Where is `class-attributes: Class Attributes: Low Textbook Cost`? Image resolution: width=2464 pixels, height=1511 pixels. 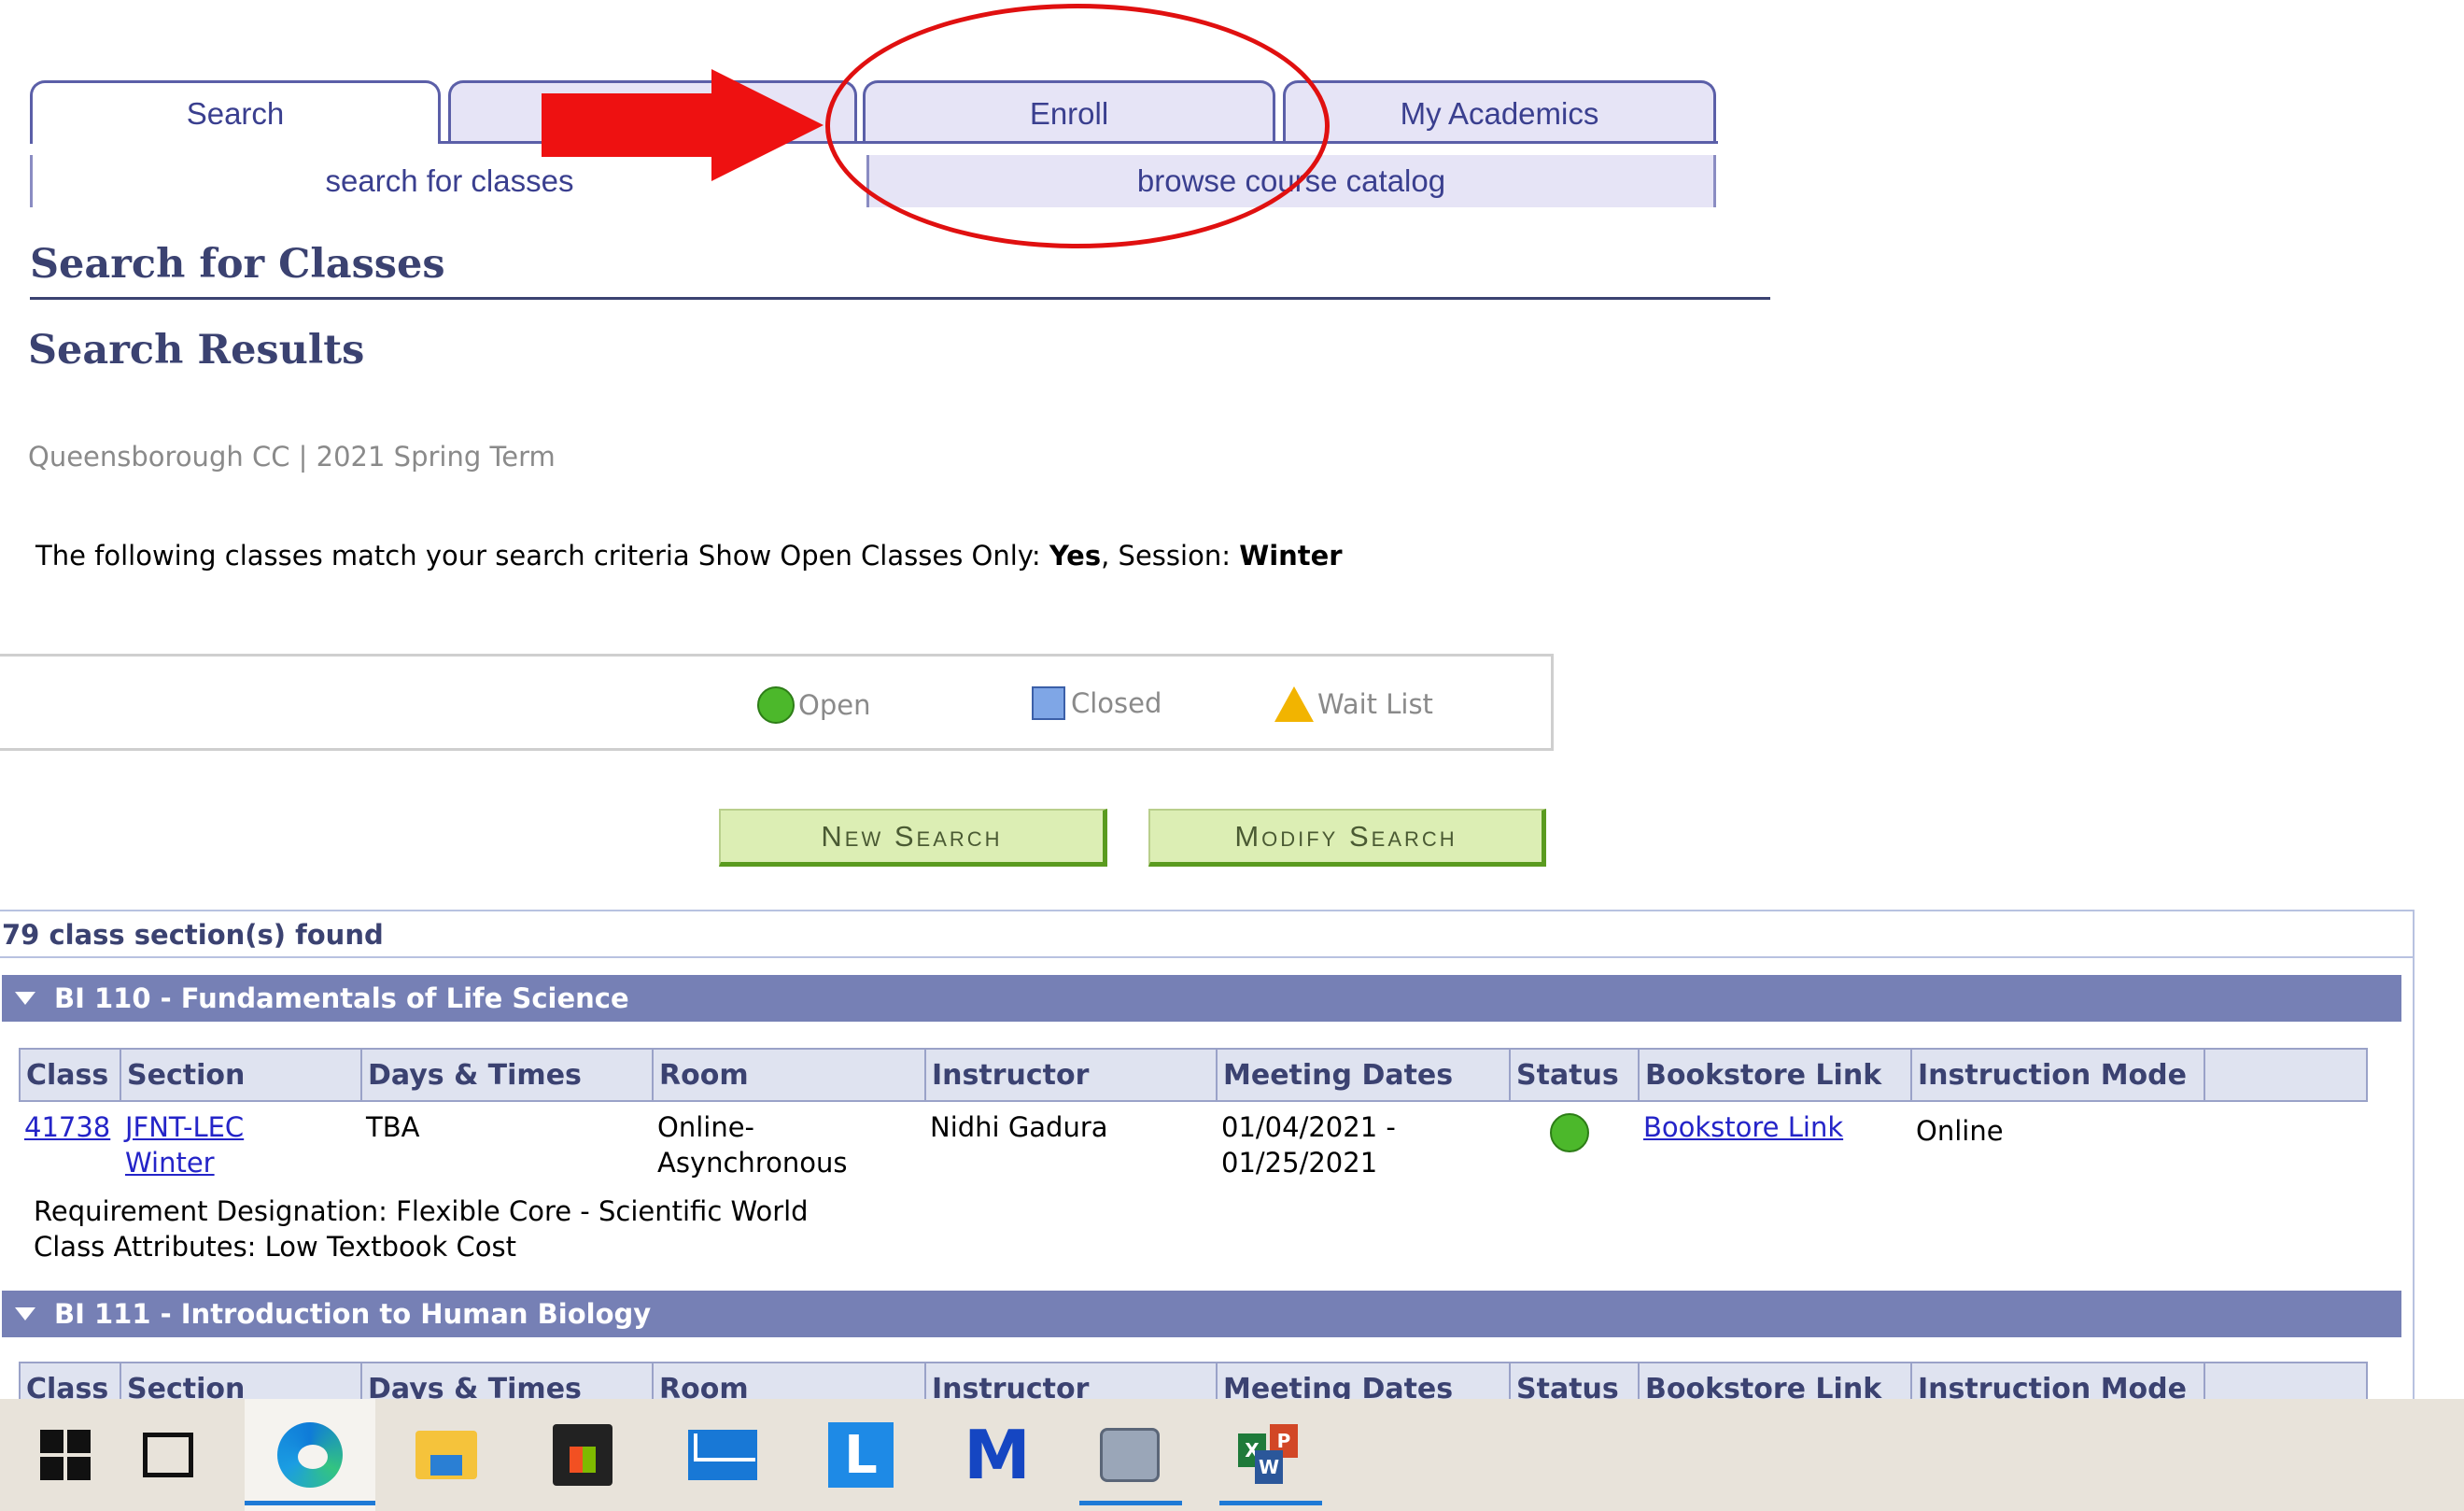 class-attributes: Class Attributes: Low Textbook Cost is located at coordinates (275, 1247).